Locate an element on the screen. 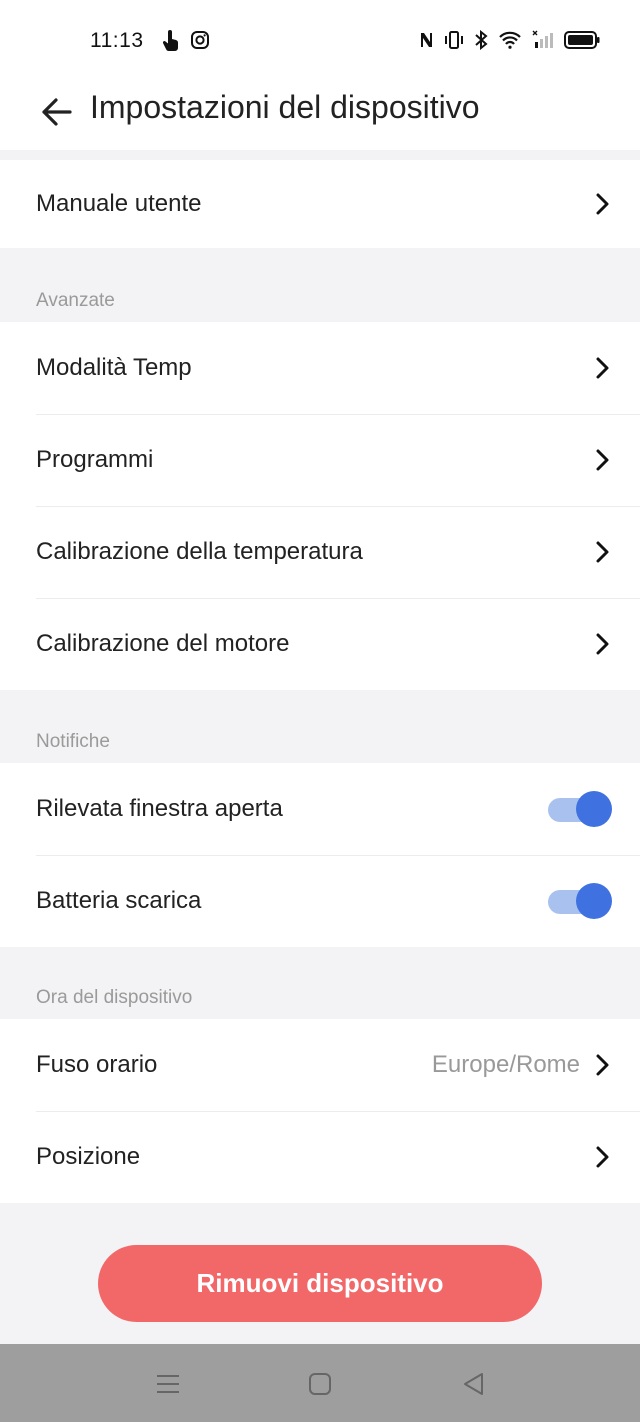 This screenshot has width=640, height=1422. section-label-notifications: Notifiche is located at coordinates (73, 741).